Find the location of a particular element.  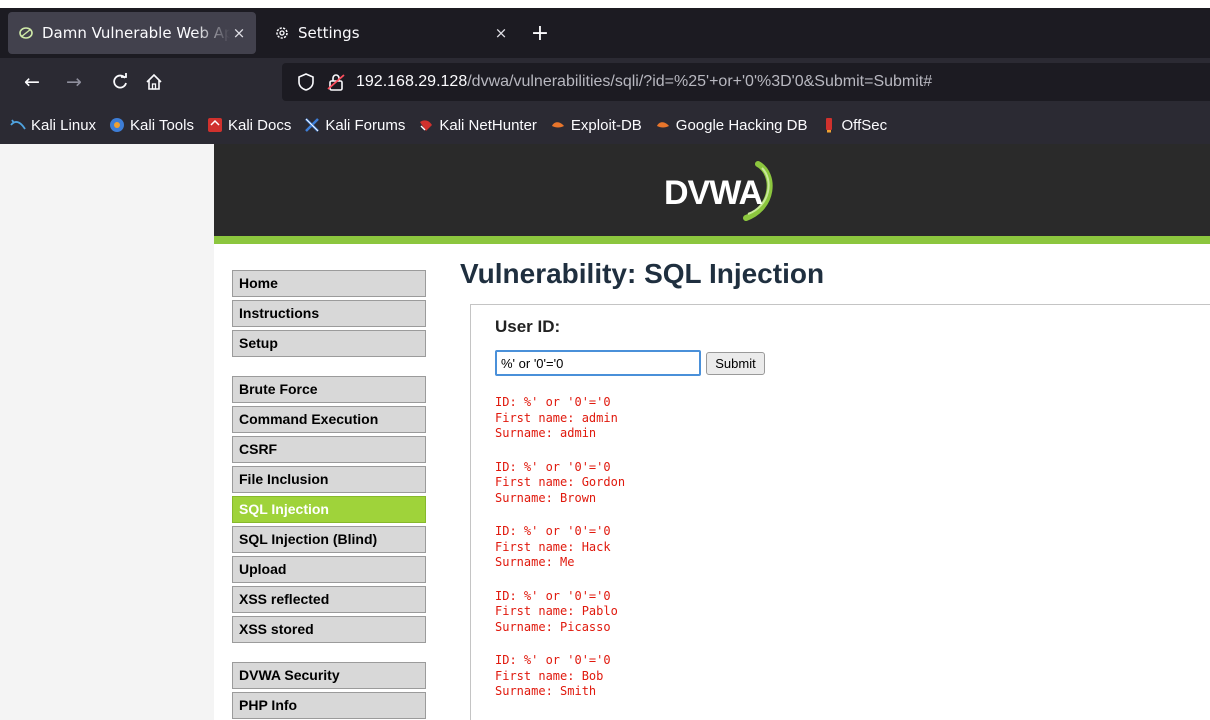

result-first-name: First name: Bob is located at coordinates (549, 675).